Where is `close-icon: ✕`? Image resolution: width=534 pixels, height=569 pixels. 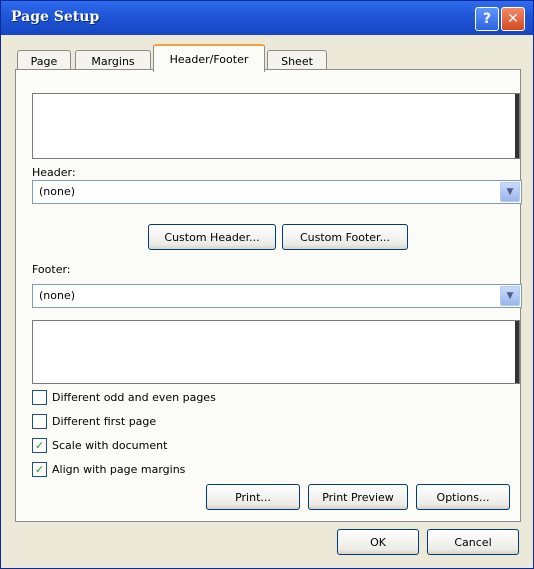 close-icon: ✕ is located at coordinates (513, 19).